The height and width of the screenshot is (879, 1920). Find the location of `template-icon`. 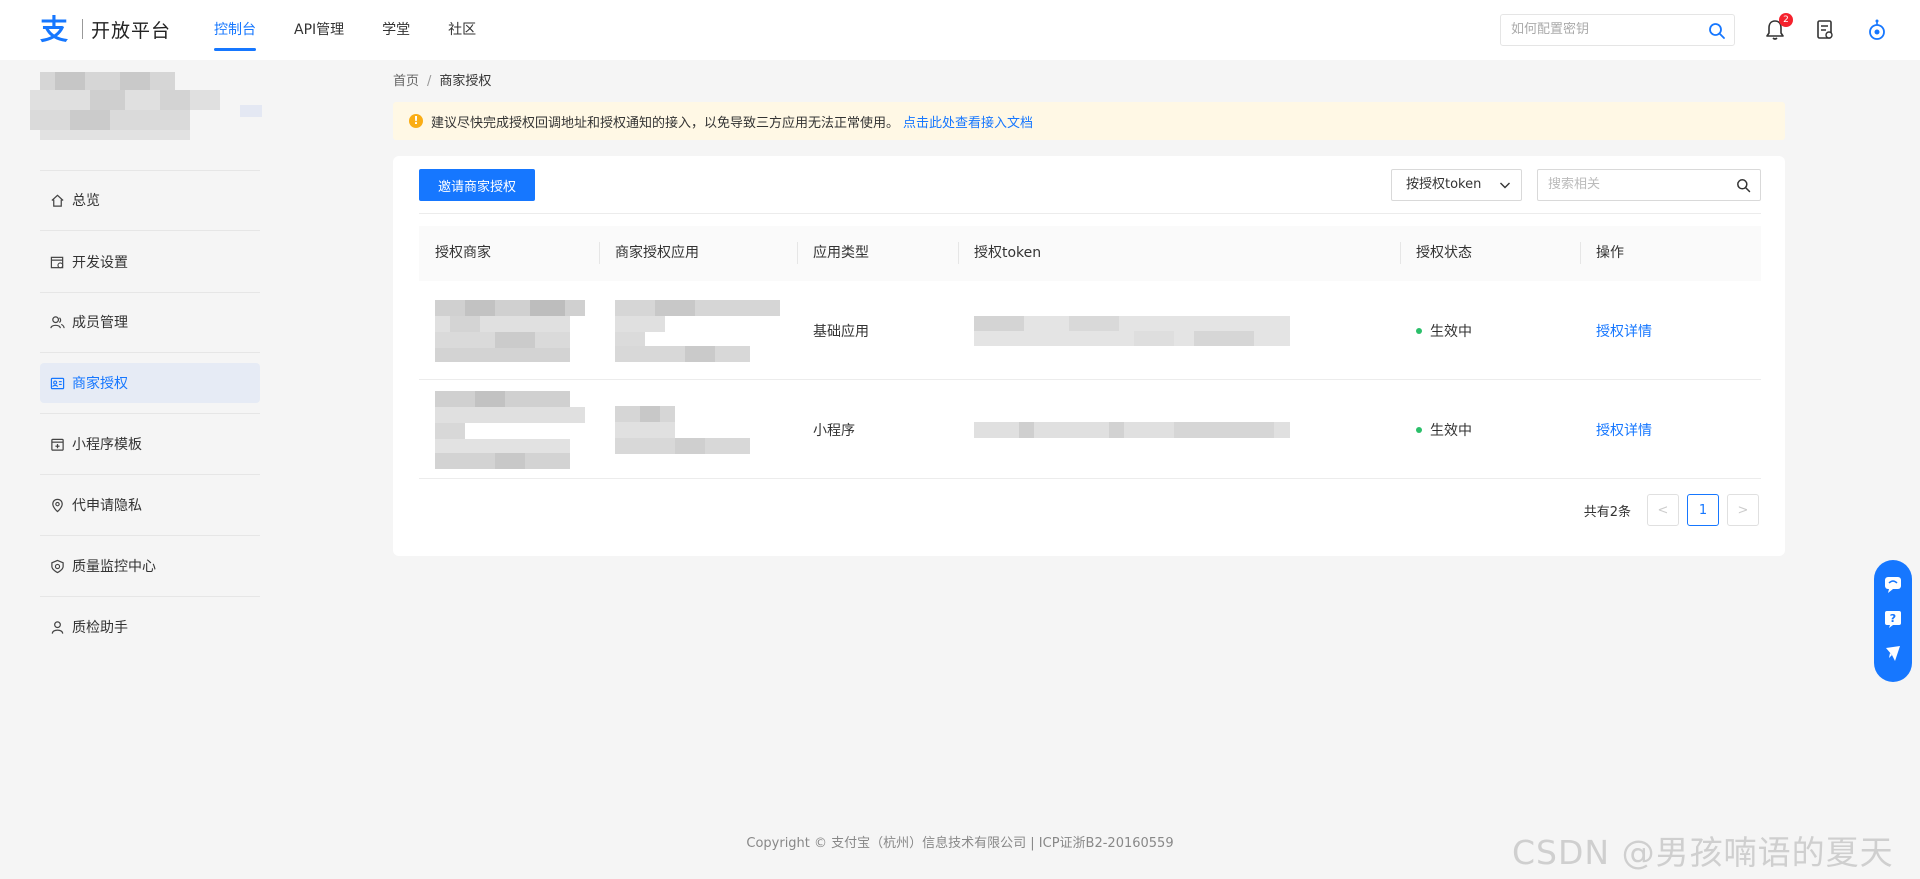

template-icon is located at coordinates (57, 444).